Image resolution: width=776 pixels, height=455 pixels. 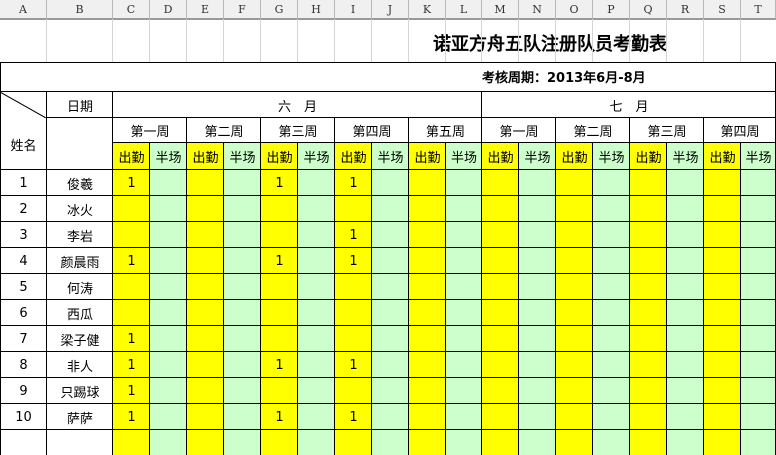 I want to click on column-header-k: K, so click(x=427, y=9).